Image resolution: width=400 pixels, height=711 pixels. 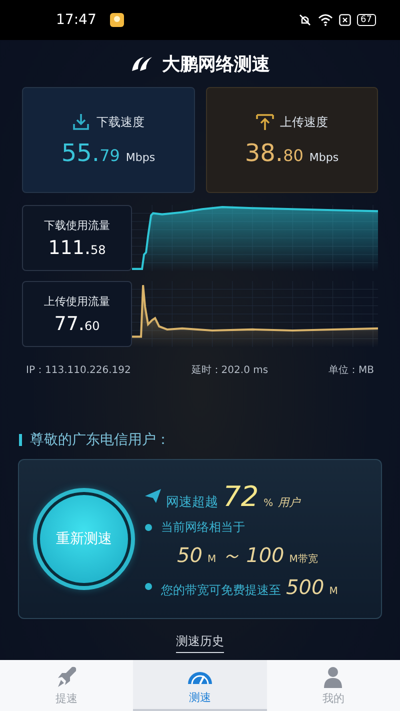 What do you see at coordinates (100, 440) in the screenshot?
I see `greeting-text: 尊敬的广东电信用户：` at bounding box center [100, 440].